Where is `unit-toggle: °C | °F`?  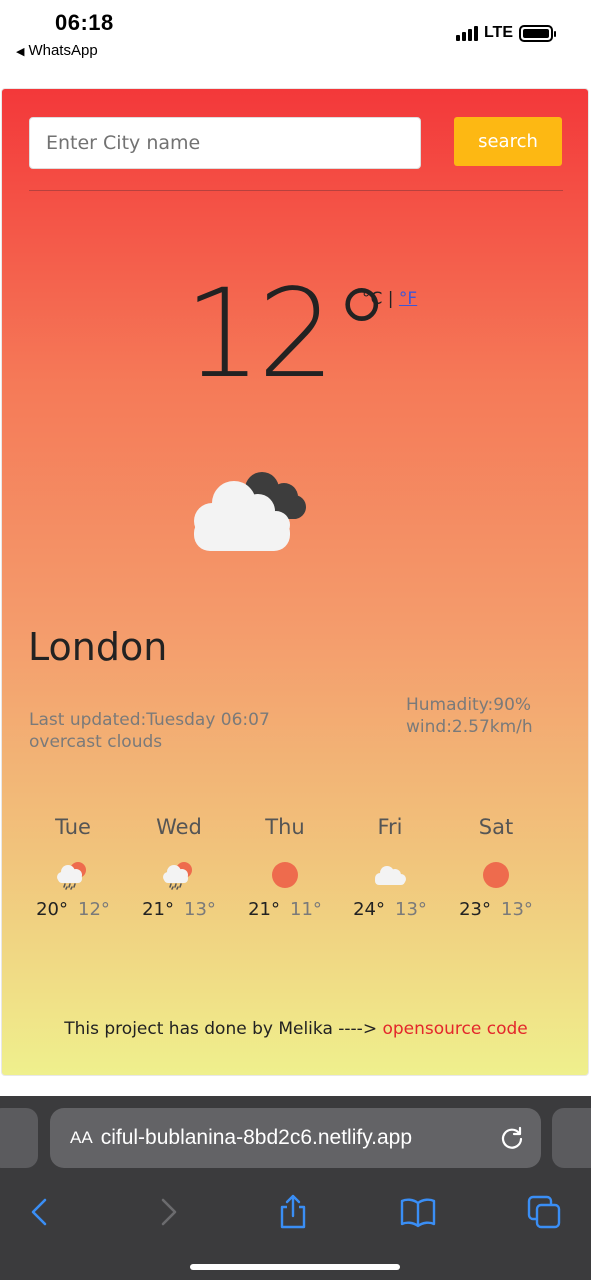
unit-toggle: °C | °F is located at coordinates (389, 299).